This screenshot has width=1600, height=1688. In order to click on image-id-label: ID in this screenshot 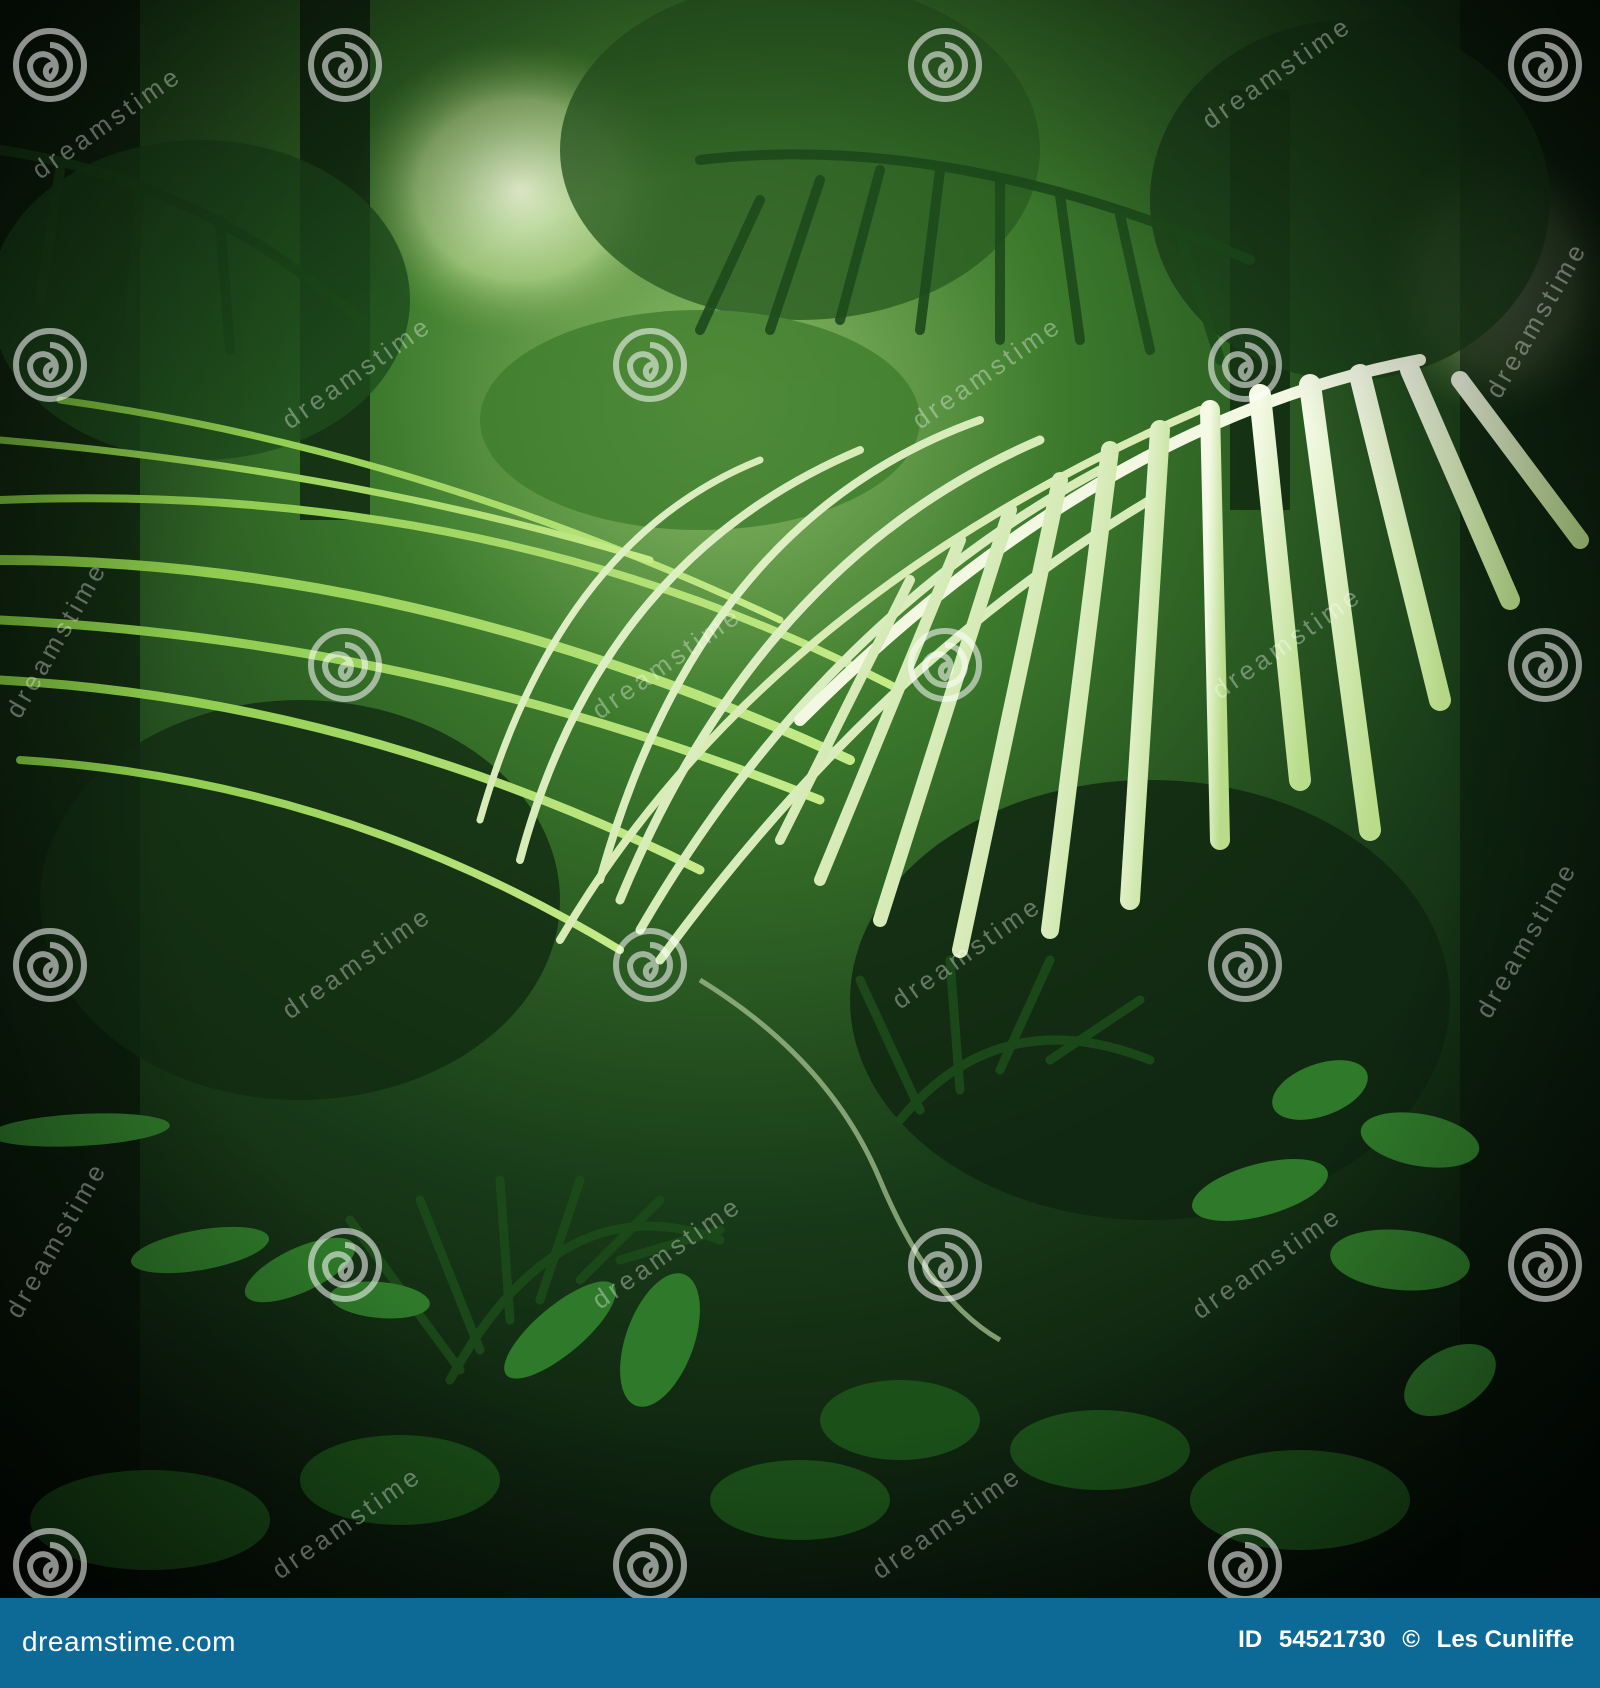, I will do `click(1250, 1639)`.